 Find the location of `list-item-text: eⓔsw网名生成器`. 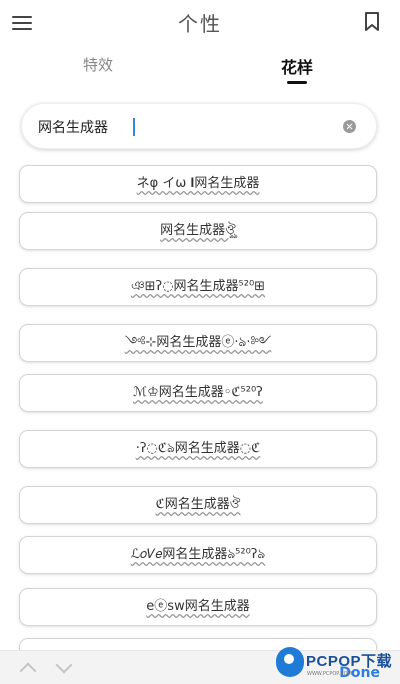

list-item-text: eⓔsw网名生成器 is located at coordinates (198, 606).